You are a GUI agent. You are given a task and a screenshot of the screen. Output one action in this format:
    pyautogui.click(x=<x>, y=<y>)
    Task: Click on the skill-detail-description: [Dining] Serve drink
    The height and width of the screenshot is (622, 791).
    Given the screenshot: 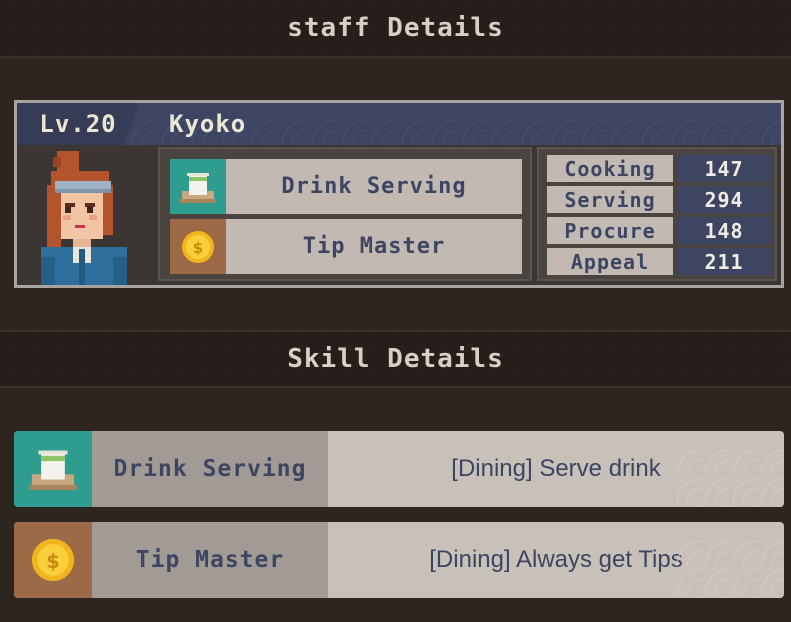 What is the action you would take?
    pyautogui.click(x=556, y=468)
    